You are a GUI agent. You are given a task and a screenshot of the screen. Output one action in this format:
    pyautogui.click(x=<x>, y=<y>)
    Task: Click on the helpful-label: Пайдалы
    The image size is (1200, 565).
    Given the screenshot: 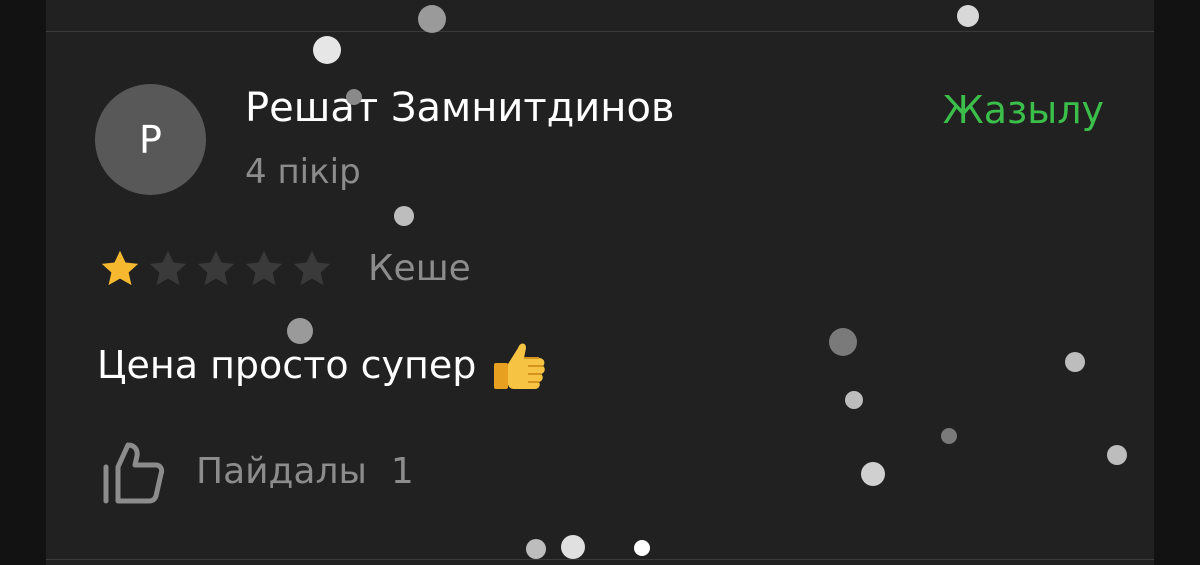 What is the action you would take?
    pyautogui.click(x=281, y=471)
    